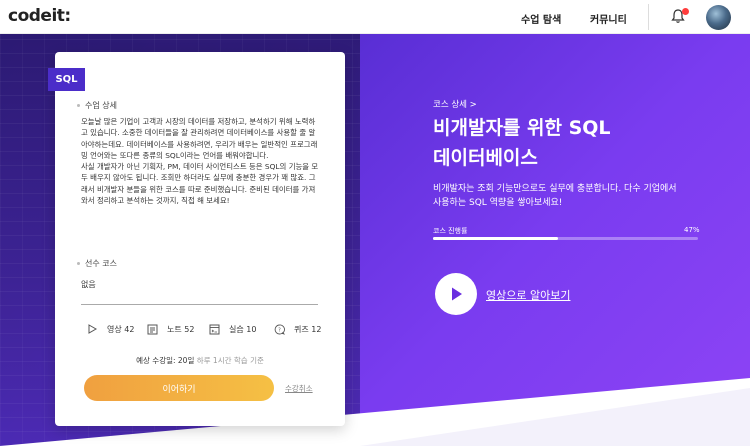 The width and height of the screenshot is (750, 446). Describe the element at coordinates (718, 17) in the screenshot. I see `avatar` at that location.